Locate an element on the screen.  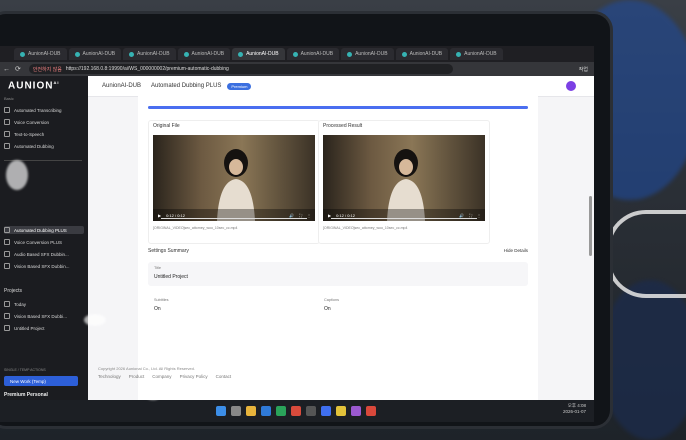
footer-link: Product is located at coordinates (137, 376).